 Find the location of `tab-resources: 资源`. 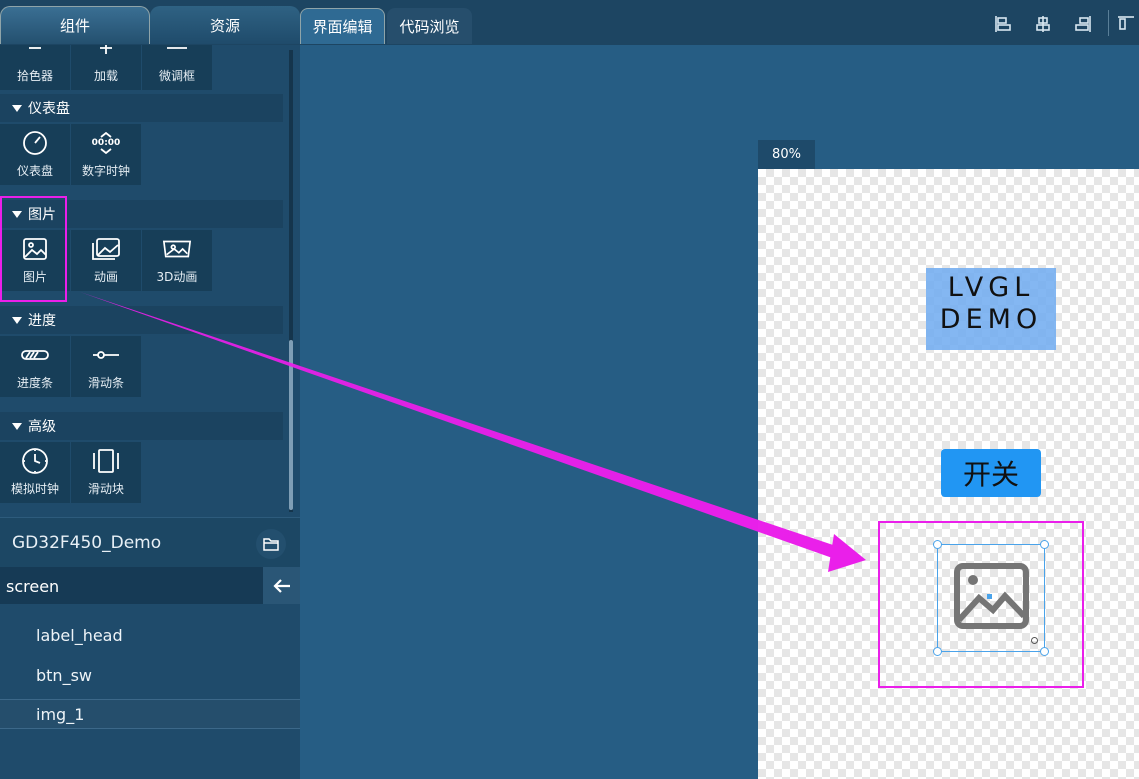

tab-resources: 资源 is located at coordinates (225, 25).